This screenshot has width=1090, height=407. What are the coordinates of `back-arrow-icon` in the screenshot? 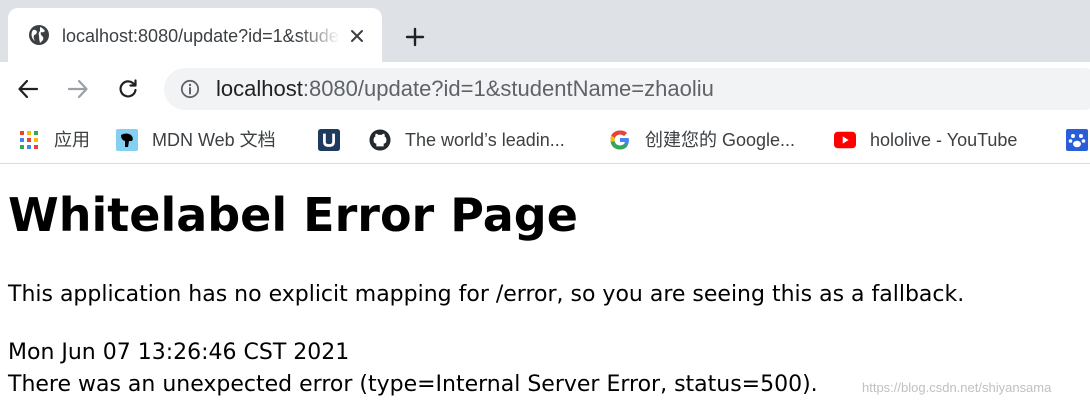 It's located at (28, 89).